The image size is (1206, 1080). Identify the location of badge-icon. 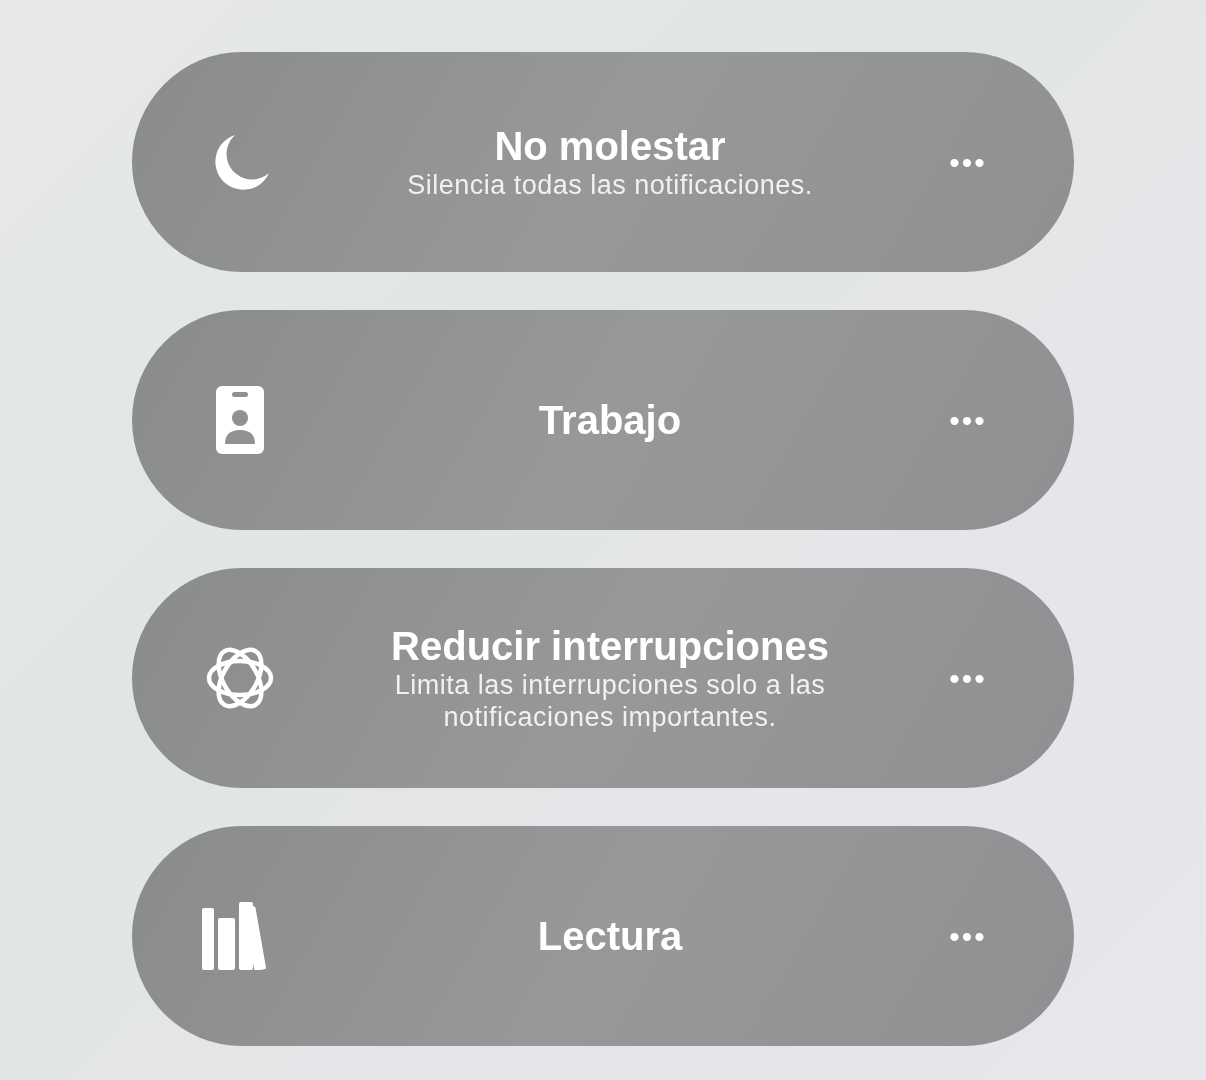
(240, 420).